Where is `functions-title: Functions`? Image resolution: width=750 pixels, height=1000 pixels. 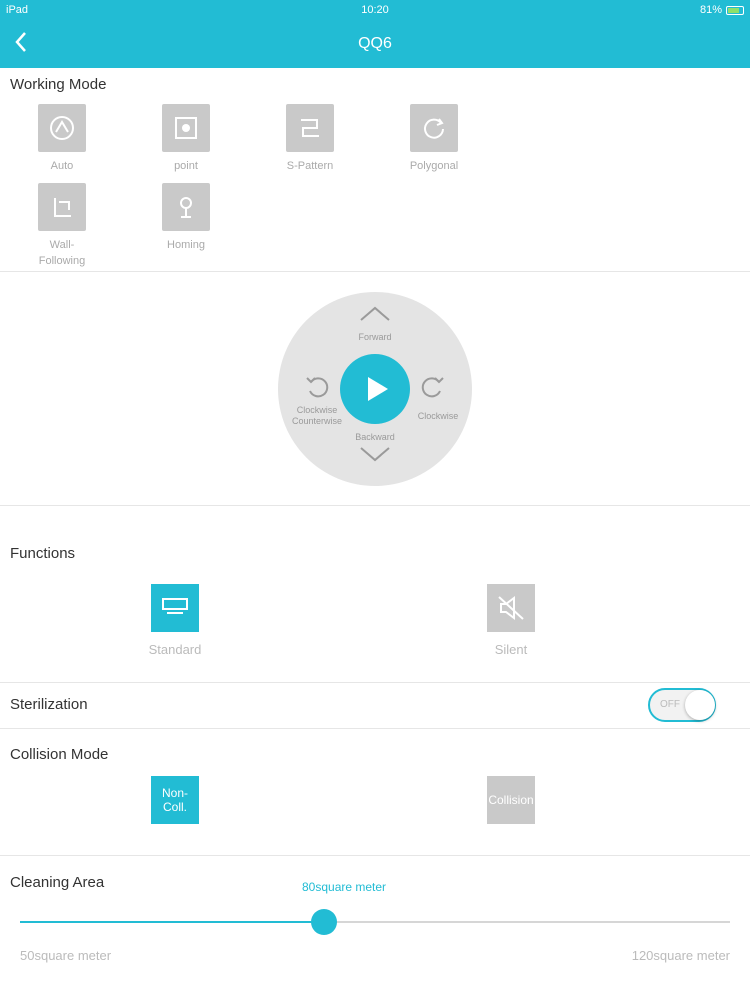 functions-title: Functions is located at coordinates (43, 553).